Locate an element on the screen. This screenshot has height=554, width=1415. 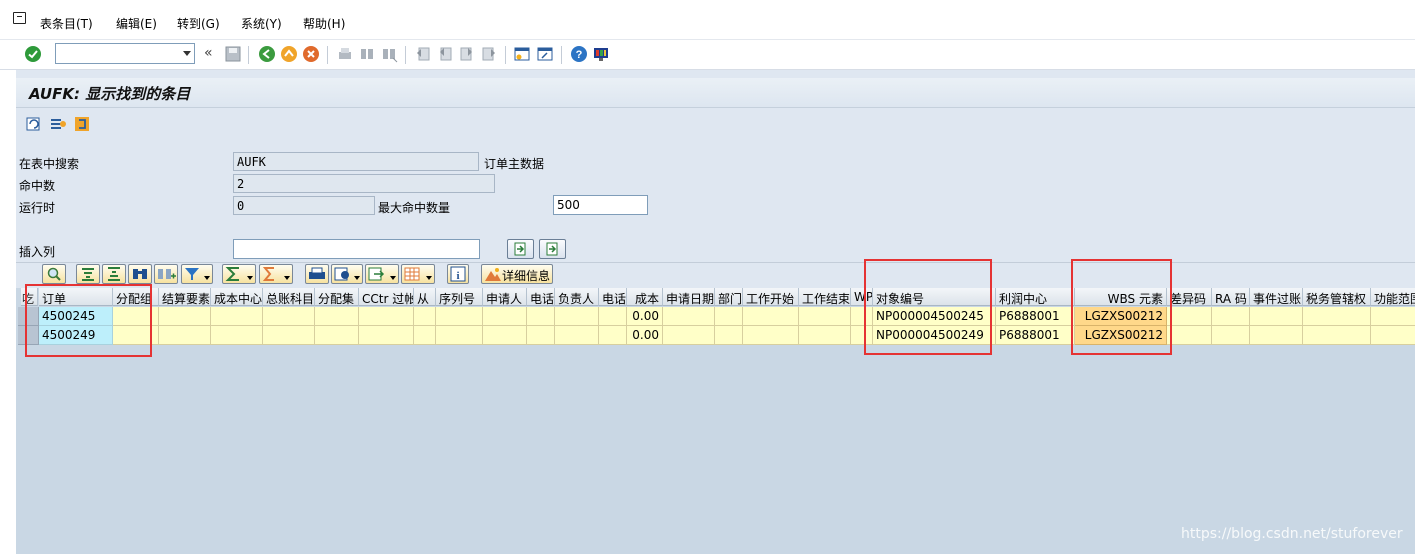
detail-info-button: 详细信息 is located at coordinates (517, 274).